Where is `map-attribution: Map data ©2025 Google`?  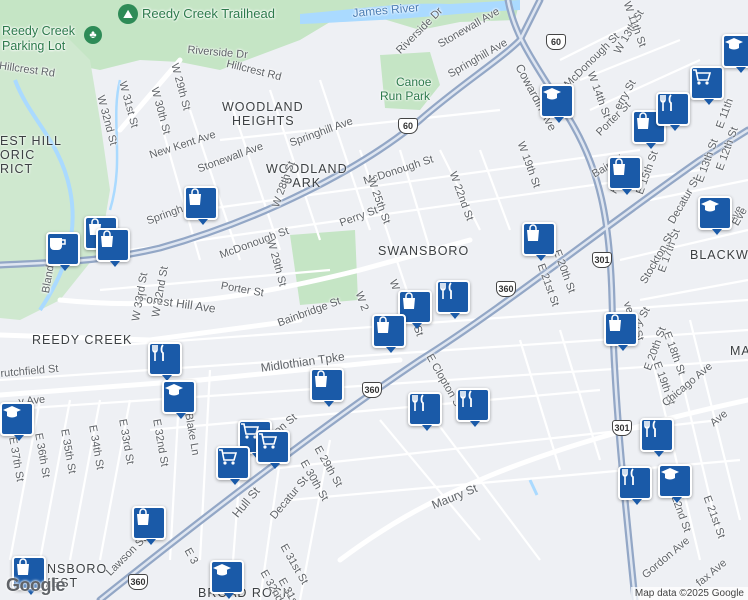
map-attribution: Map data ©2025 Google is located at coordinates (689, 593).